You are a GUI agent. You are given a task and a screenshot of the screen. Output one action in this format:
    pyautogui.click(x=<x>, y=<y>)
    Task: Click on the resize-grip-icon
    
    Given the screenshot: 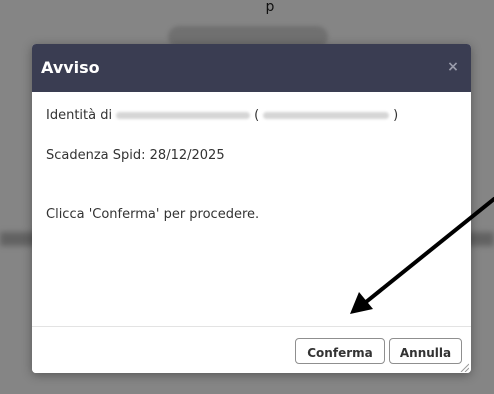 What is the action you would take?
    pyautogui.click(x=464, y=367)
    